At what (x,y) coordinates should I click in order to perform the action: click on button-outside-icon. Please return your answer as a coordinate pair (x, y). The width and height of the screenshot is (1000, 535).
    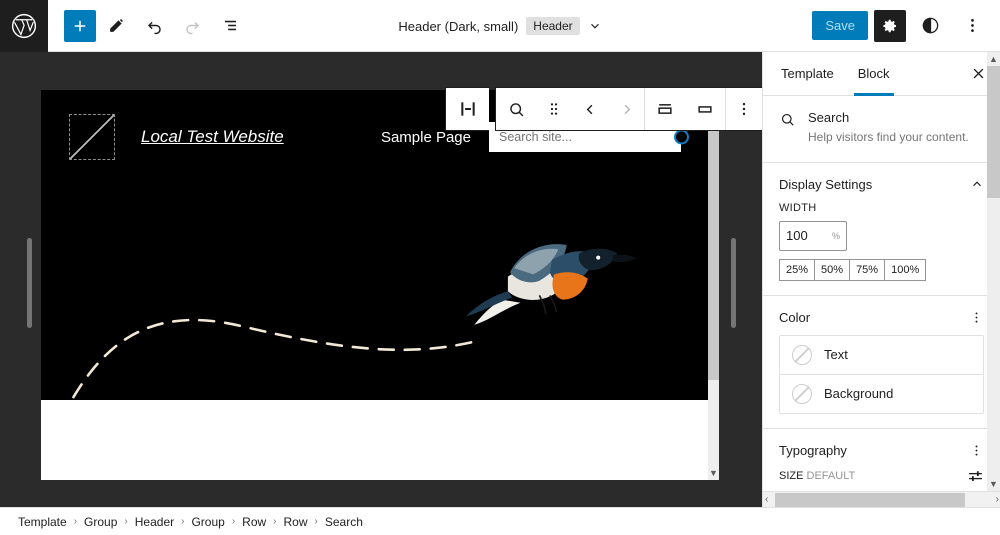
    Looking at the image, I should click on (705, 109).